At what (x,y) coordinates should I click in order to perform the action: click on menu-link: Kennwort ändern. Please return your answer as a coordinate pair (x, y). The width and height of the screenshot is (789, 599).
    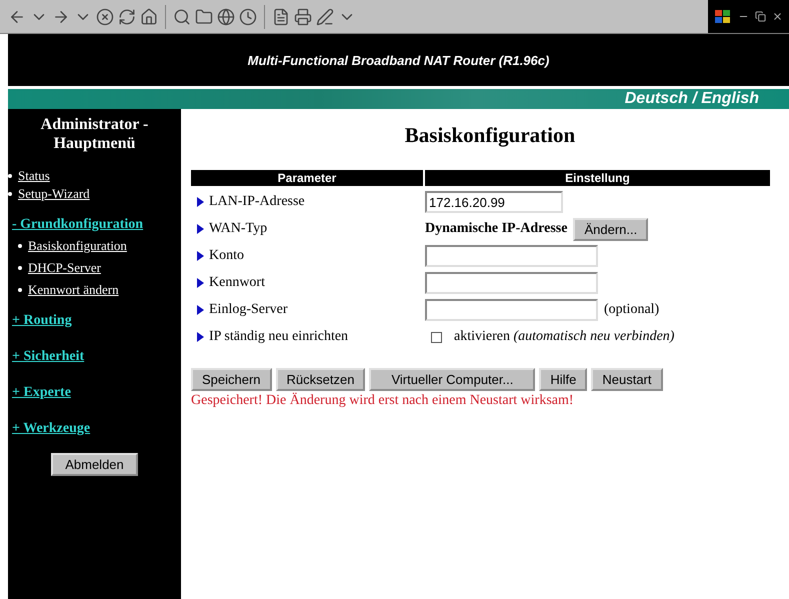
    Looking at the image, I should click on (73, 290).